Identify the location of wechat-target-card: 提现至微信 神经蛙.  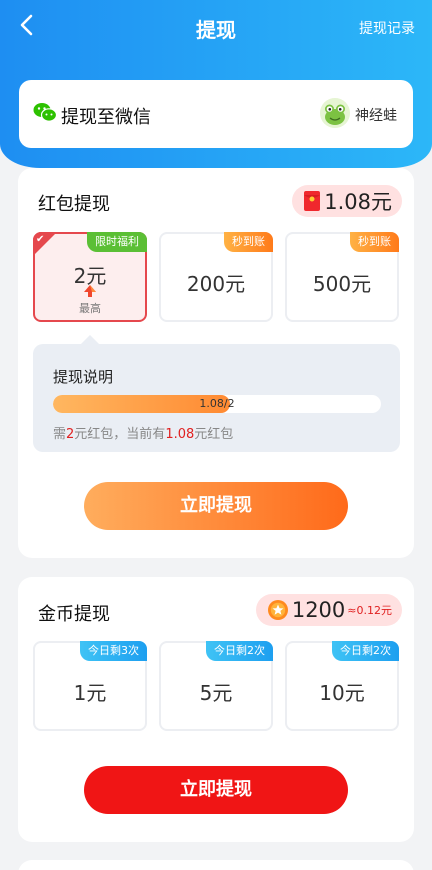
(216, 114).